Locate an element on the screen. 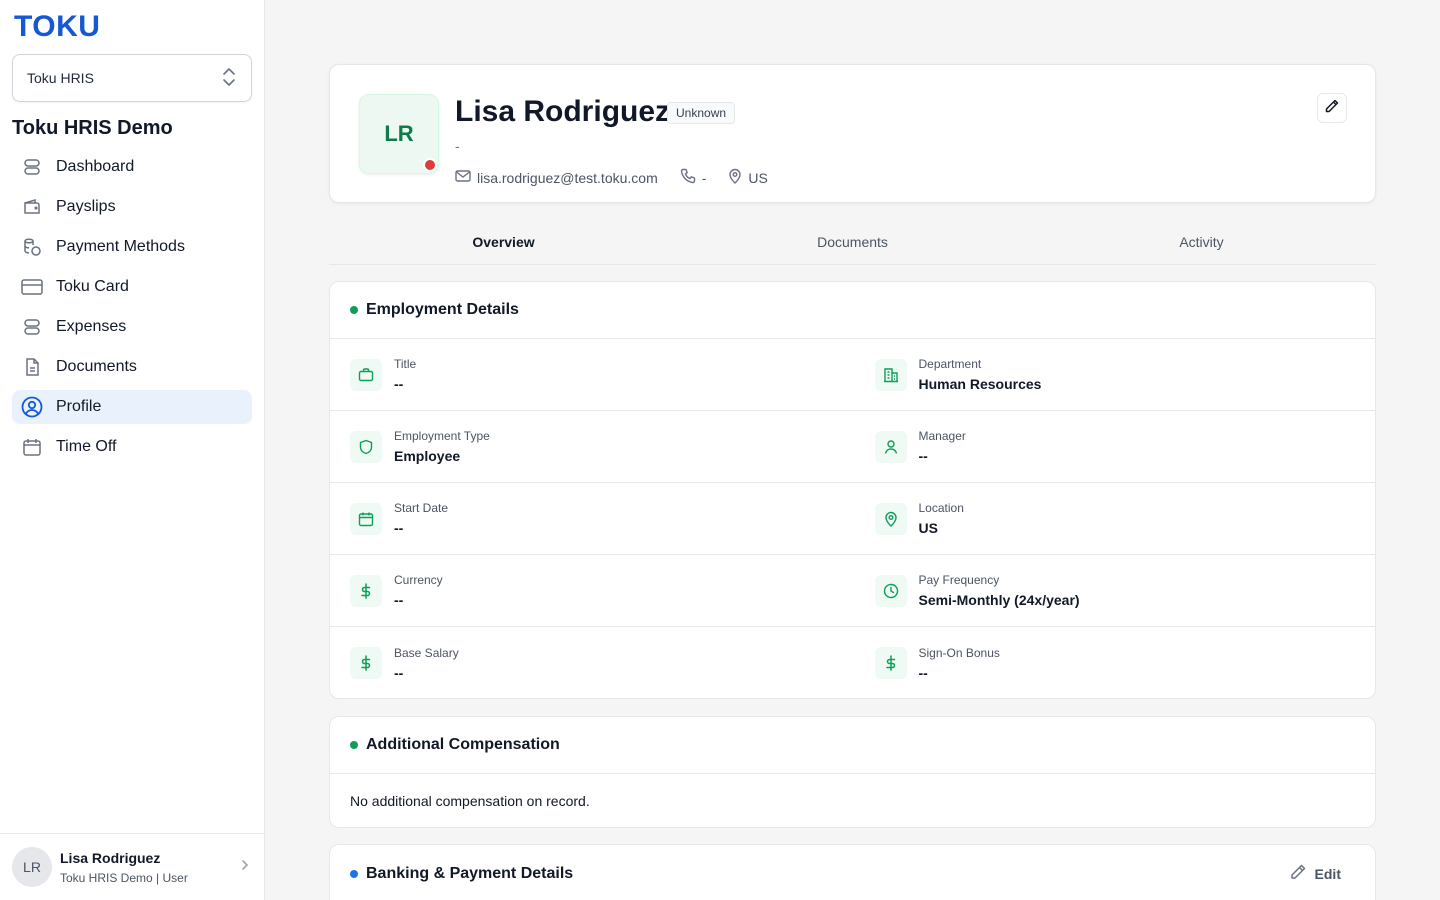  detail-currency: Currency -- is located at coordinates (591, 590).